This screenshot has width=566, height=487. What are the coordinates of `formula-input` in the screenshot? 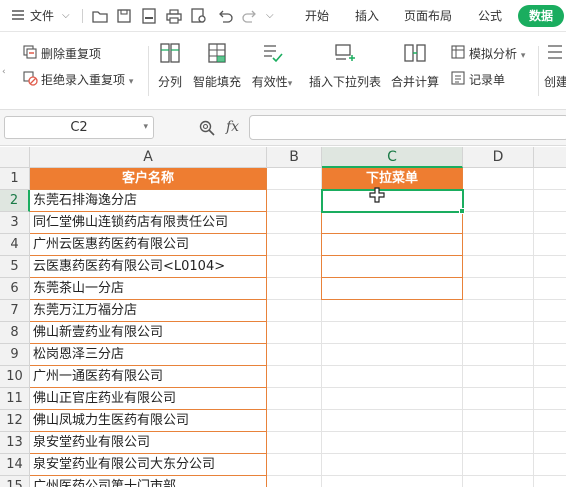 It's located at (407, 127).